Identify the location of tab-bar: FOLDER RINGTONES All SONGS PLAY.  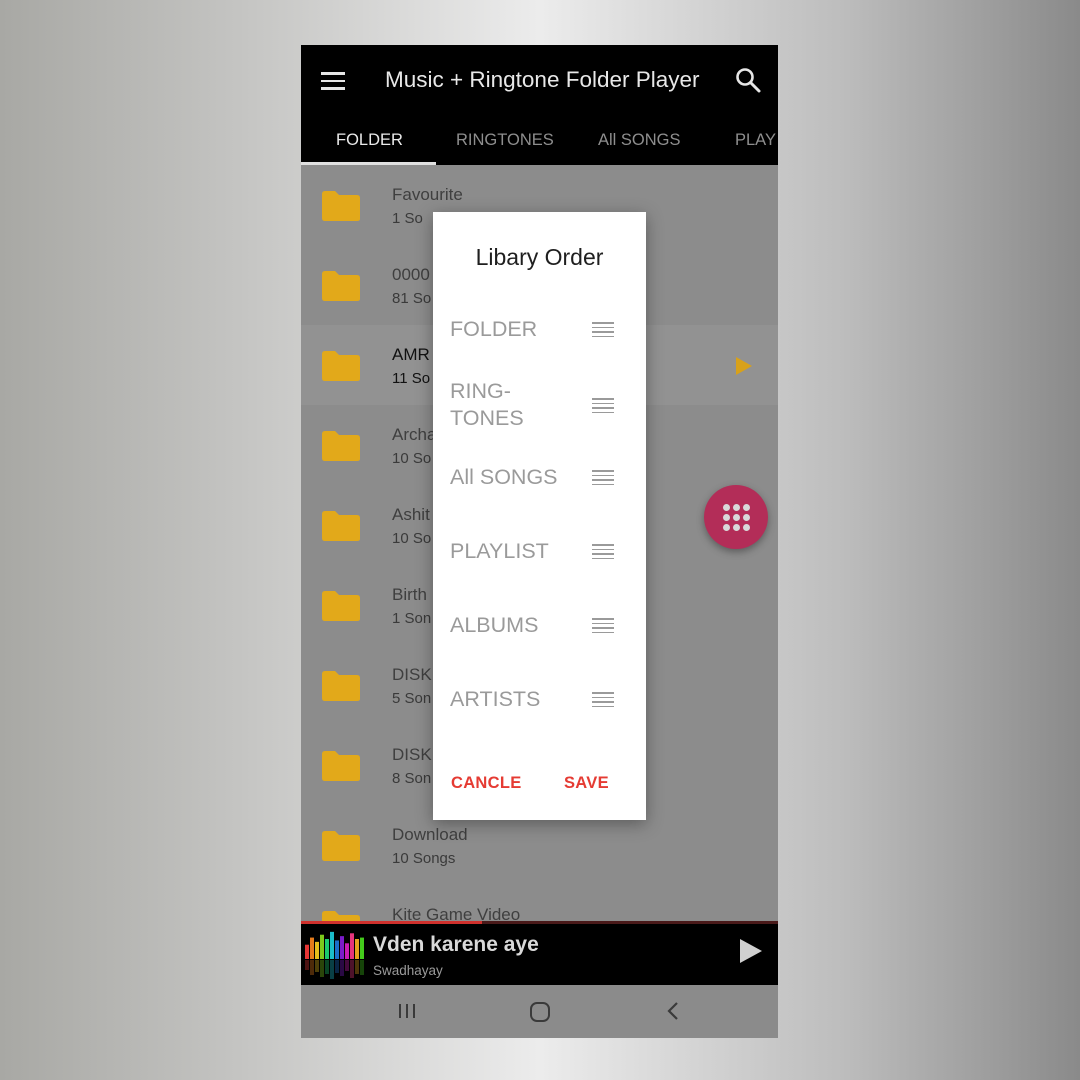
(539, 145).